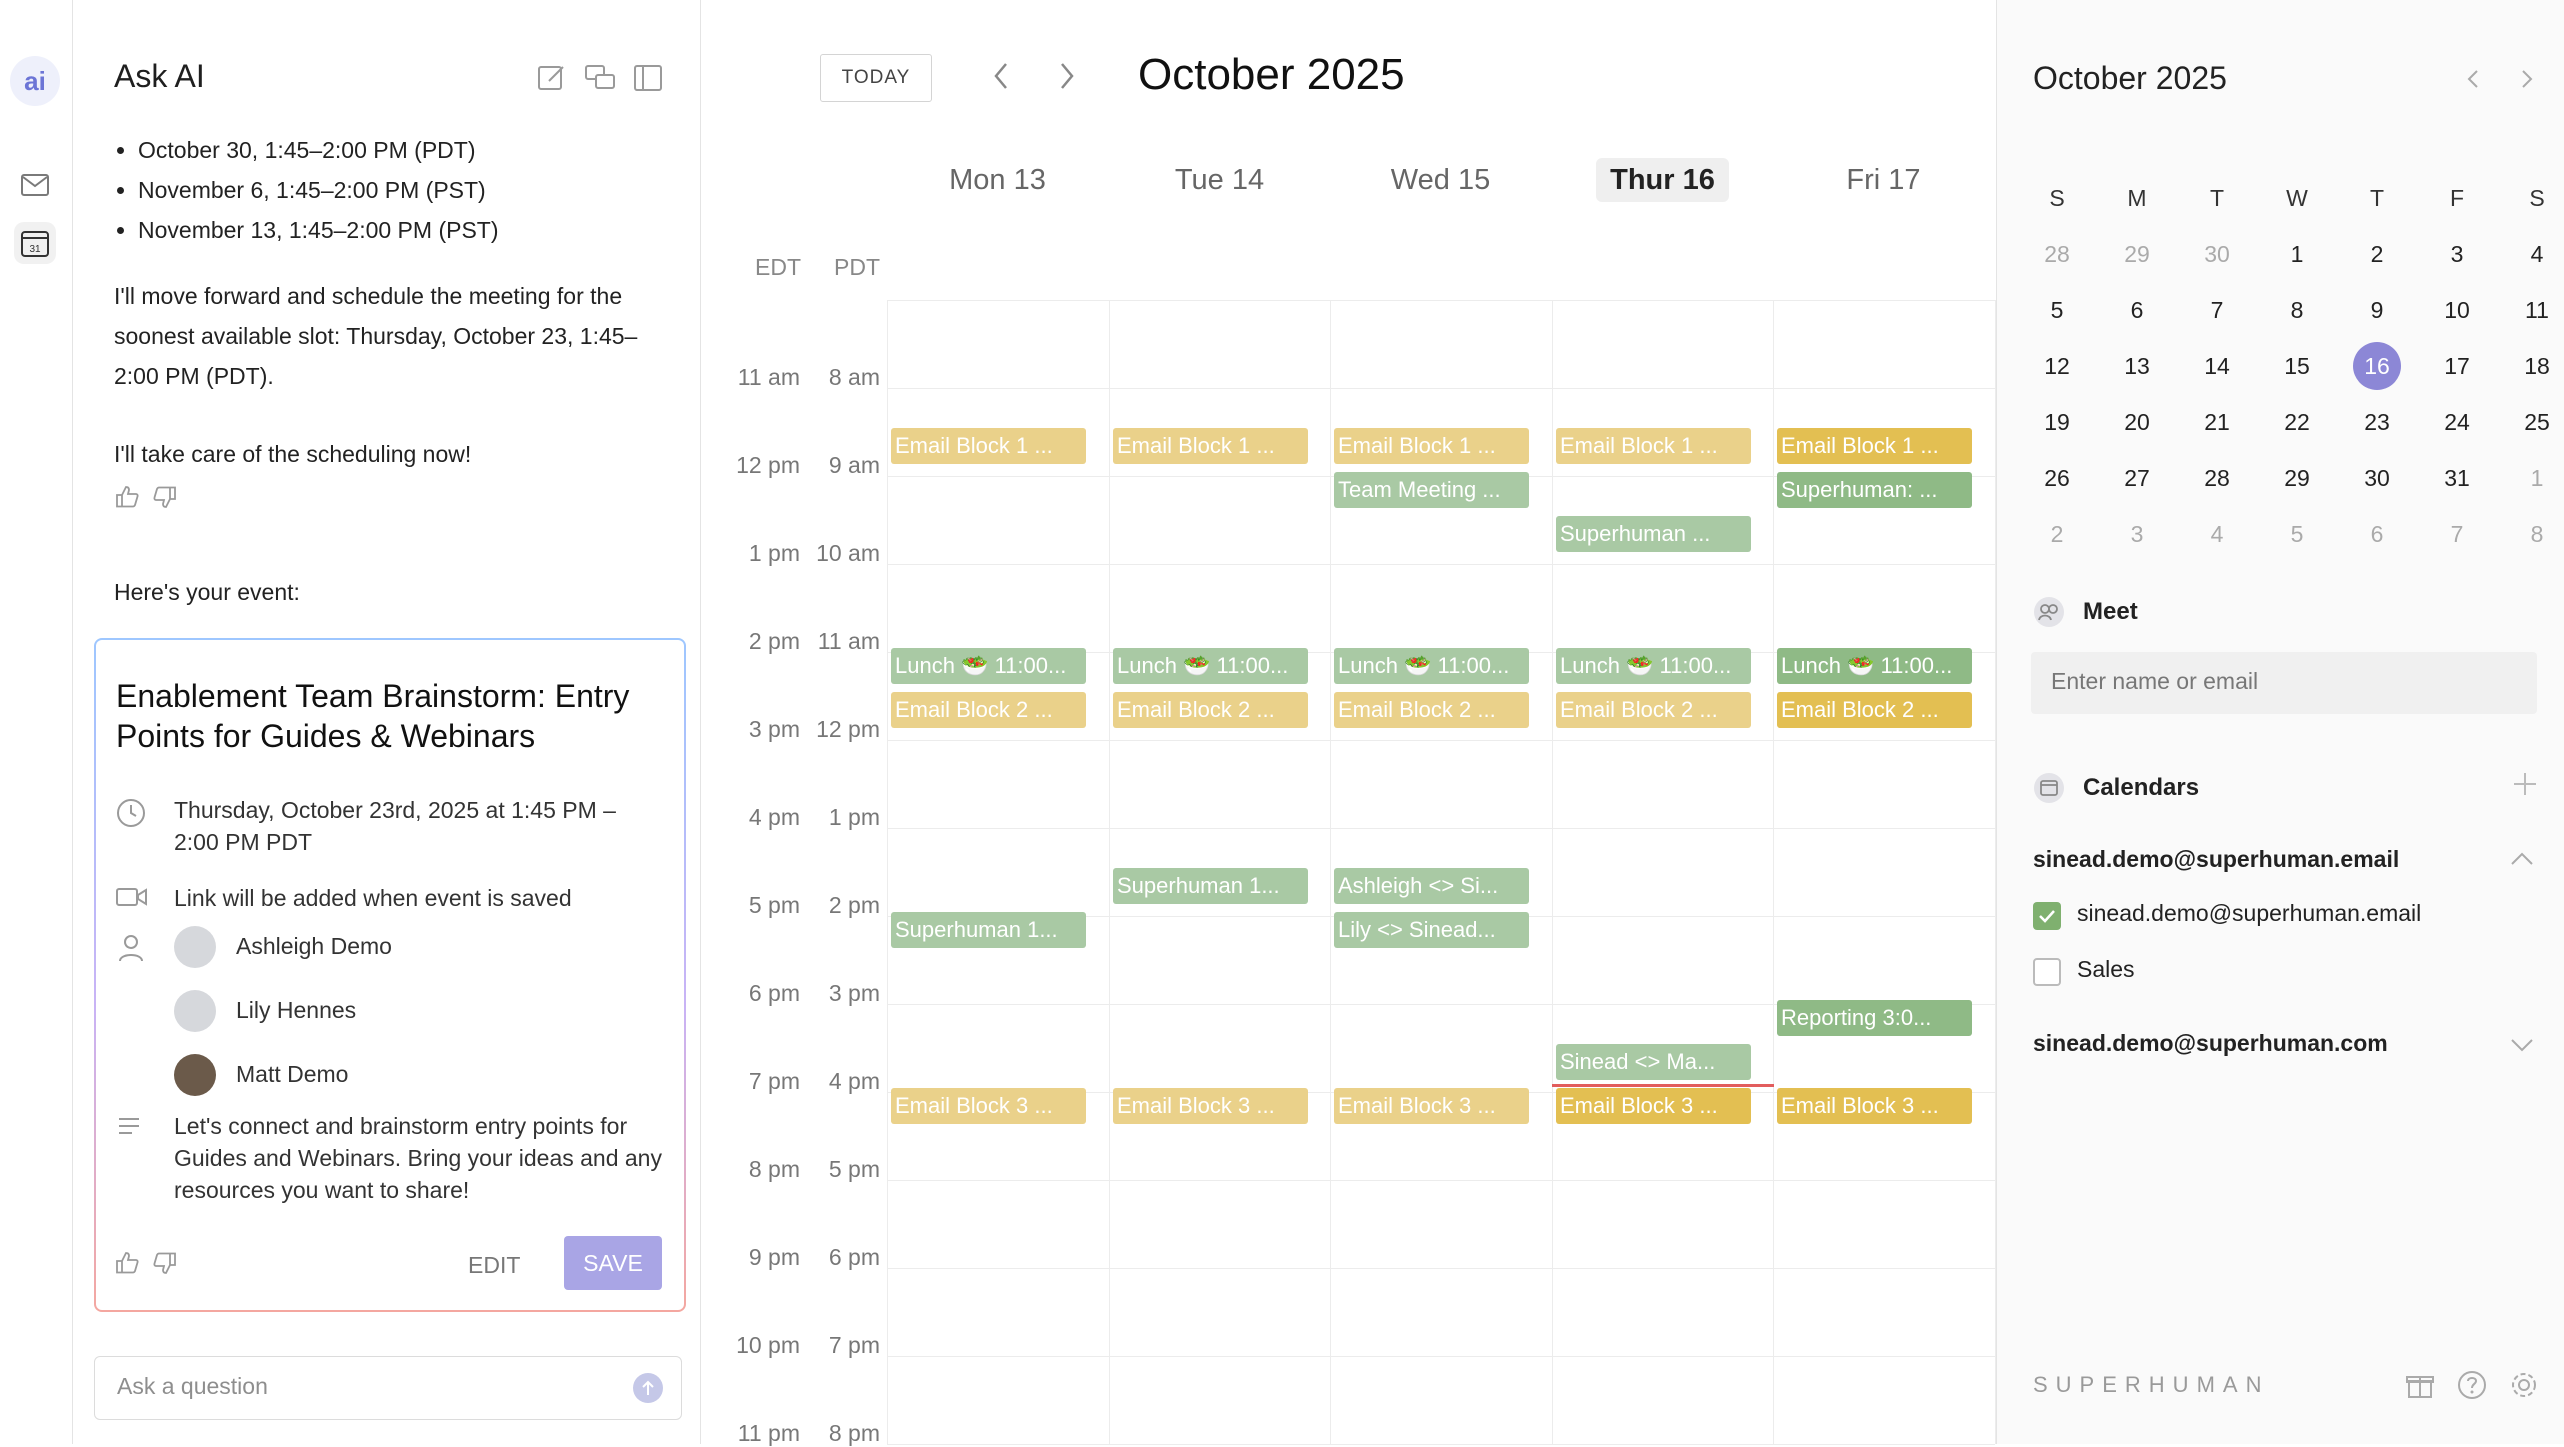 This screenshot has height=1447, width=2564. What do you see at coordinates (2137, 422) in the screenshot?
I see `mini-day: 20` at bounding box center [2137, 422].